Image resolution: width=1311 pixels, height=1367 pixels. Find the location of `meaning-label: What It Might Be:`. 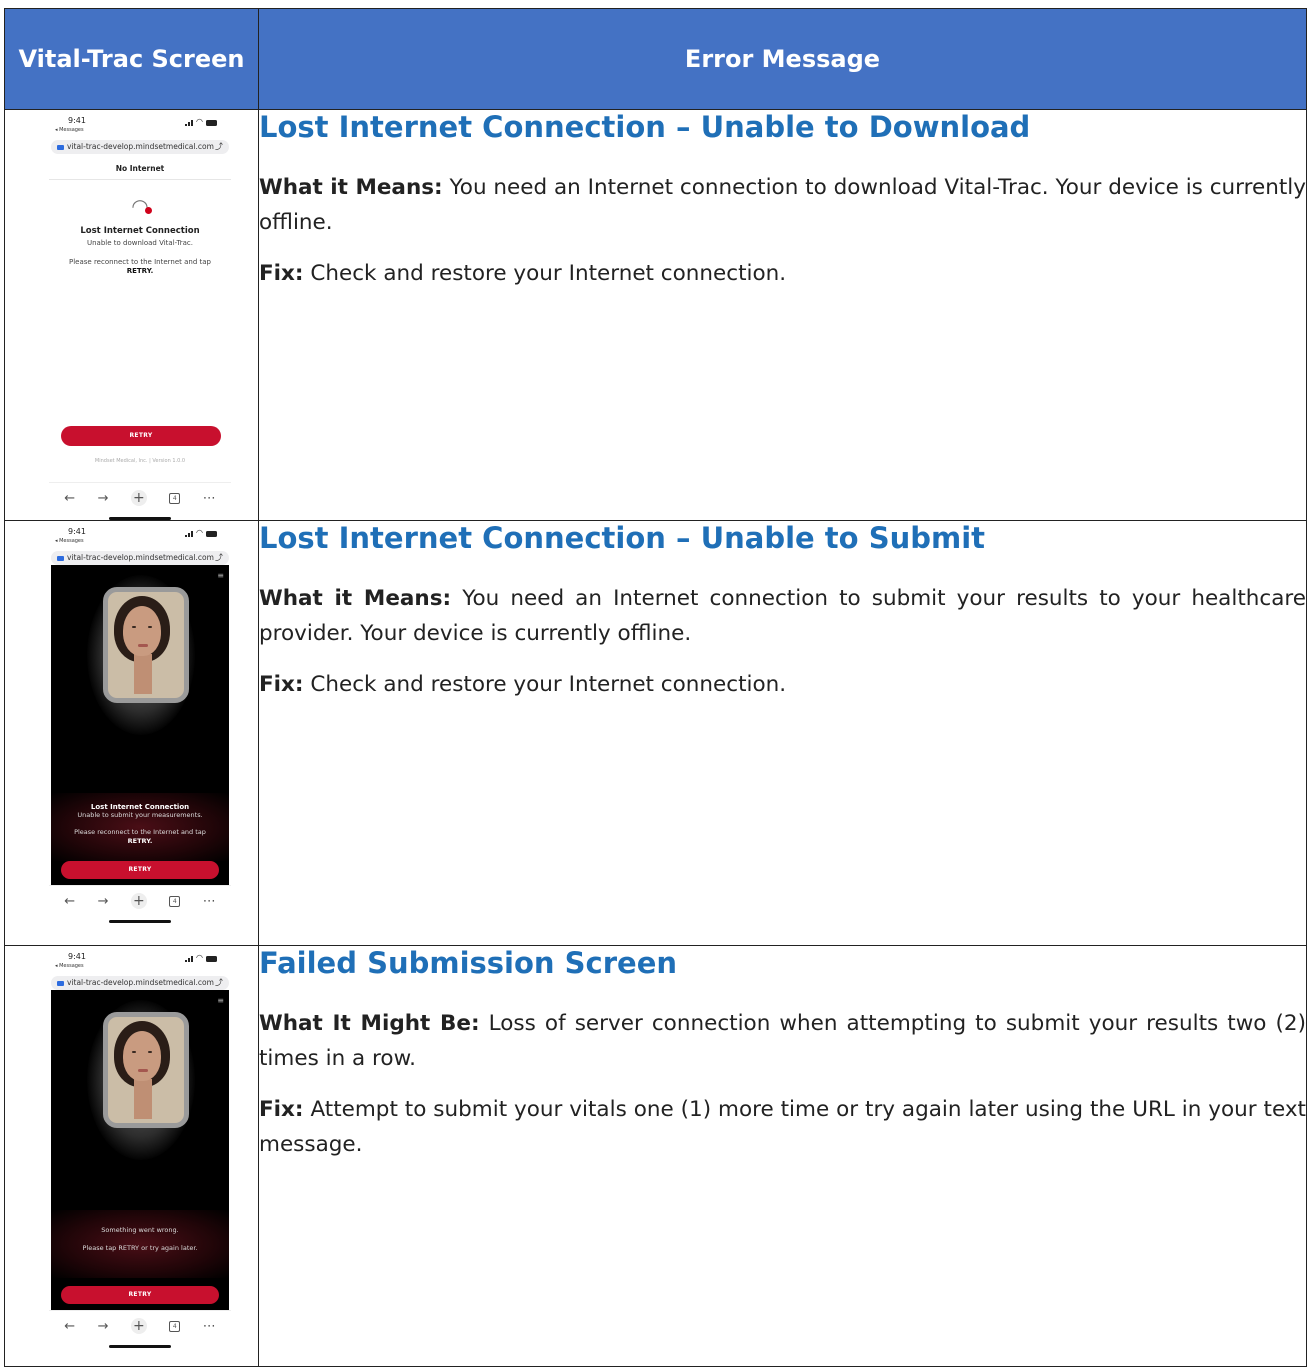

meaning-label: What It Might Be: is located at coordinates (369, 1023).